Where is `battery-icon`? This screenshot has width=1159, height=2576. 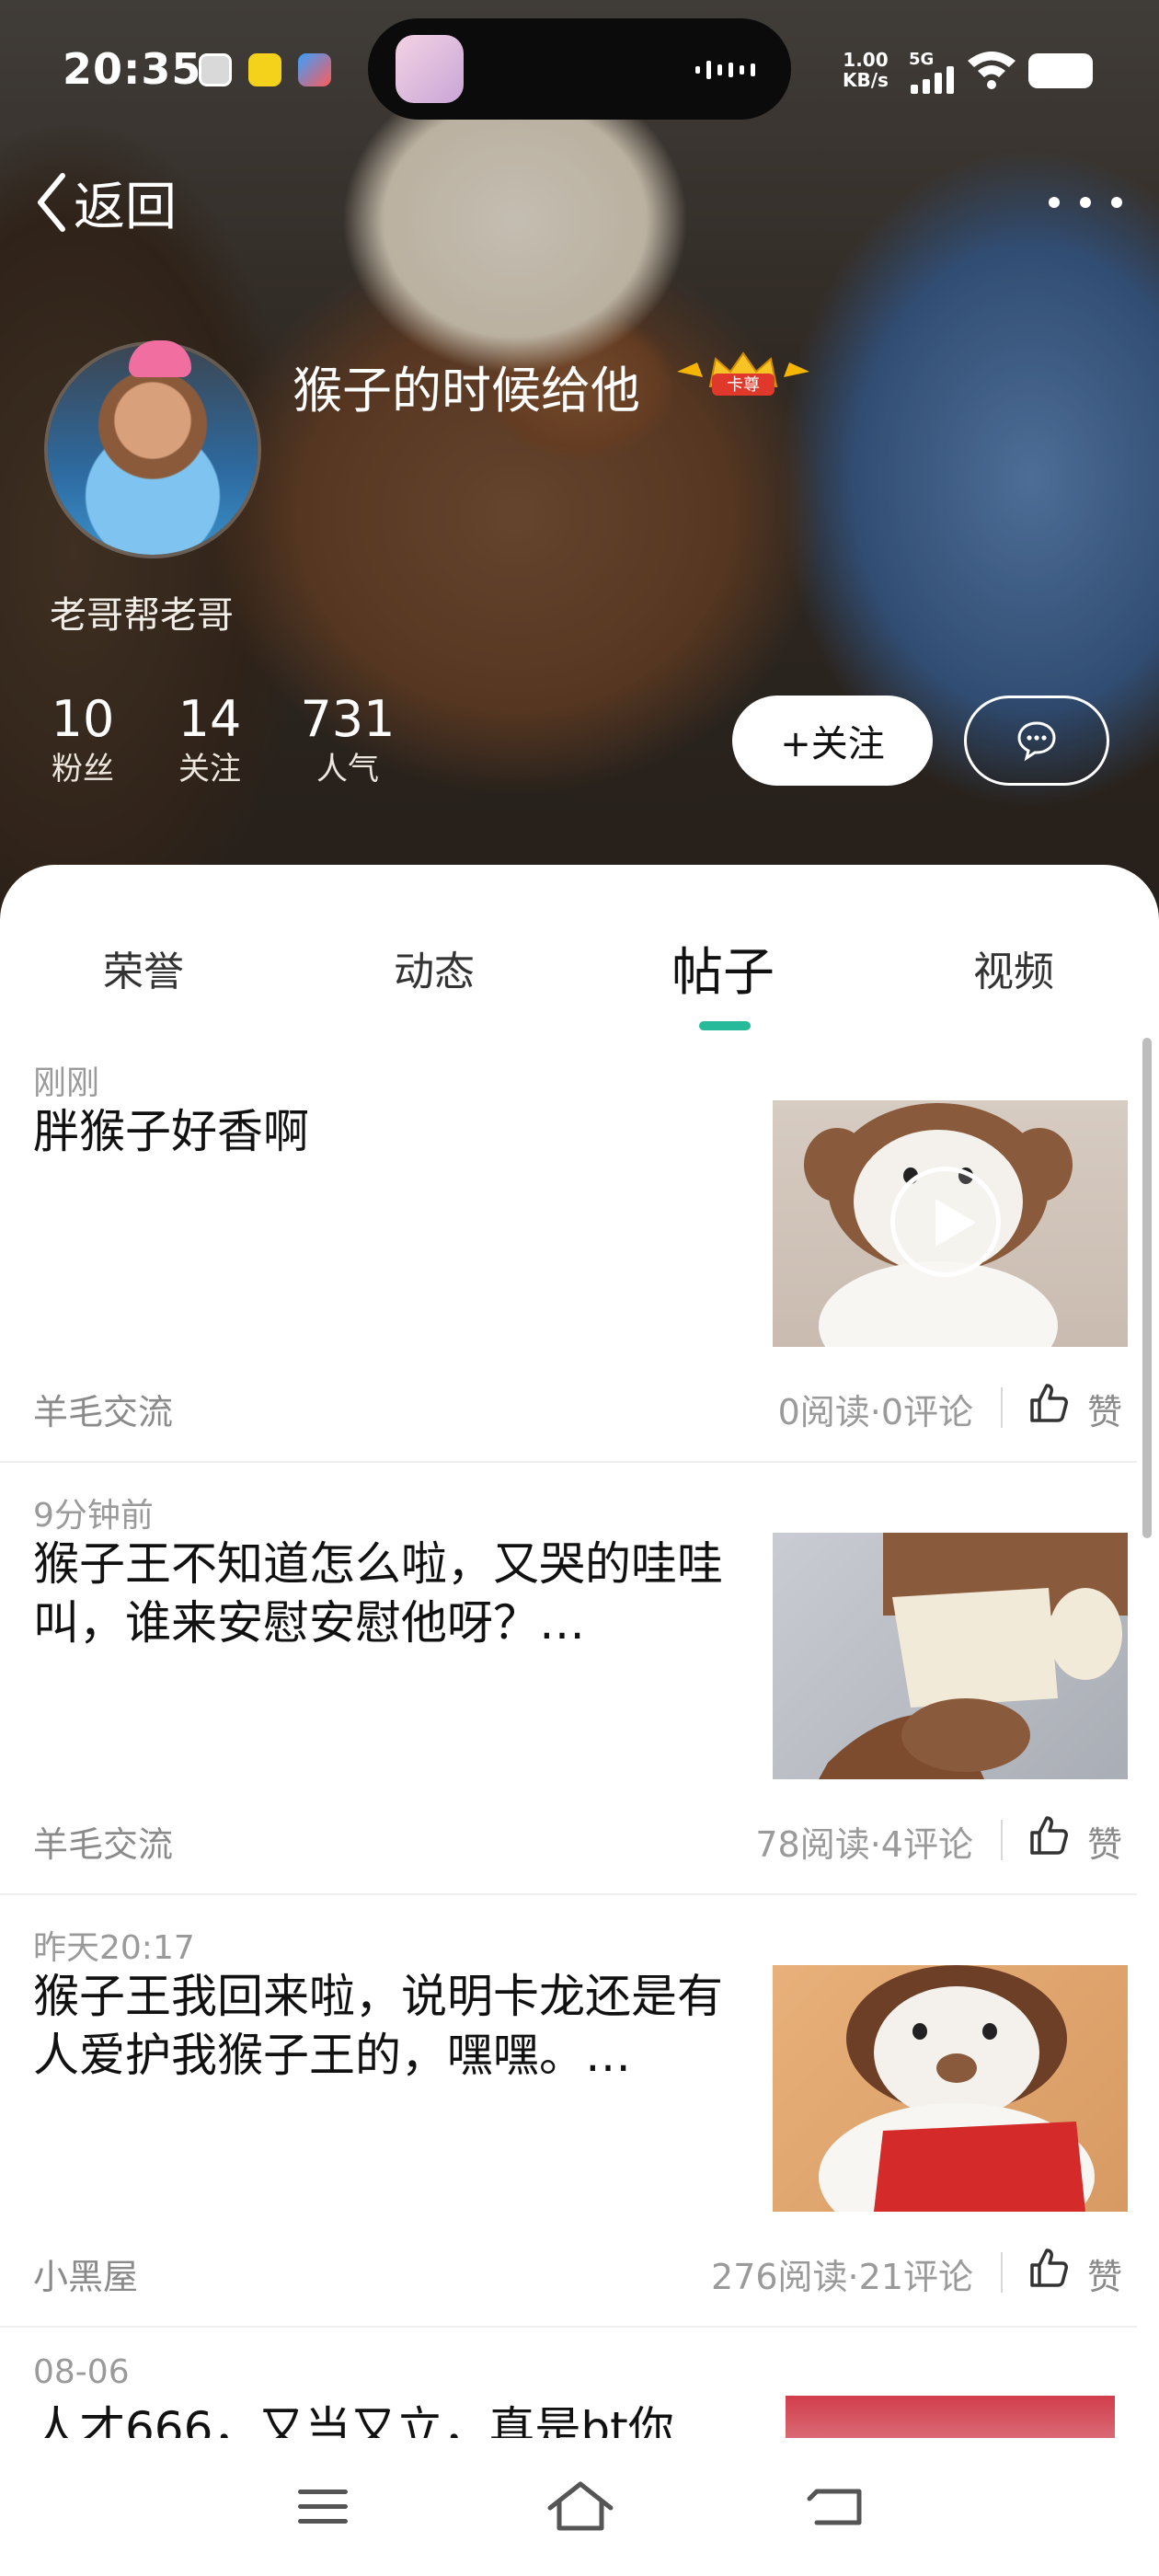
battery-icon is located at coordinates (1060, 70).